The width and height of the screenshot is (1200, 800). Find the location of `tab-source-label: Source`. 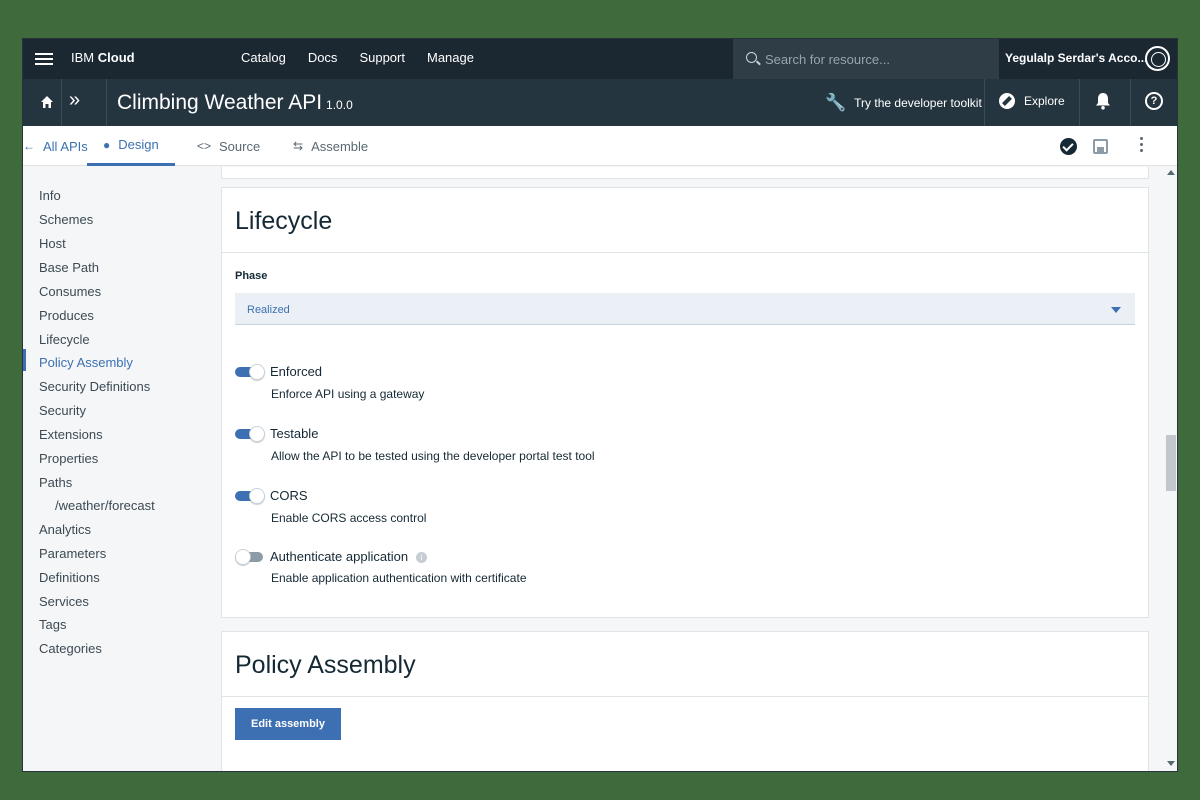

tab-source-label: Source is located at coordinates (240, 146).